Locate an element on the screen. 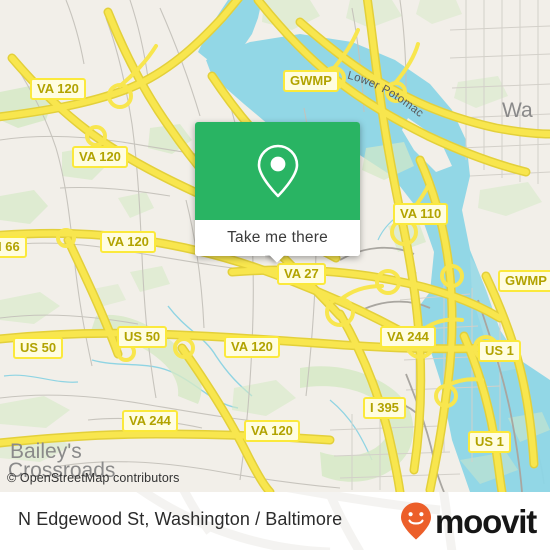 The height and width of the screenshot is (550, 550). take-me-there-label: Take me there is located at coordinates (277, 237).